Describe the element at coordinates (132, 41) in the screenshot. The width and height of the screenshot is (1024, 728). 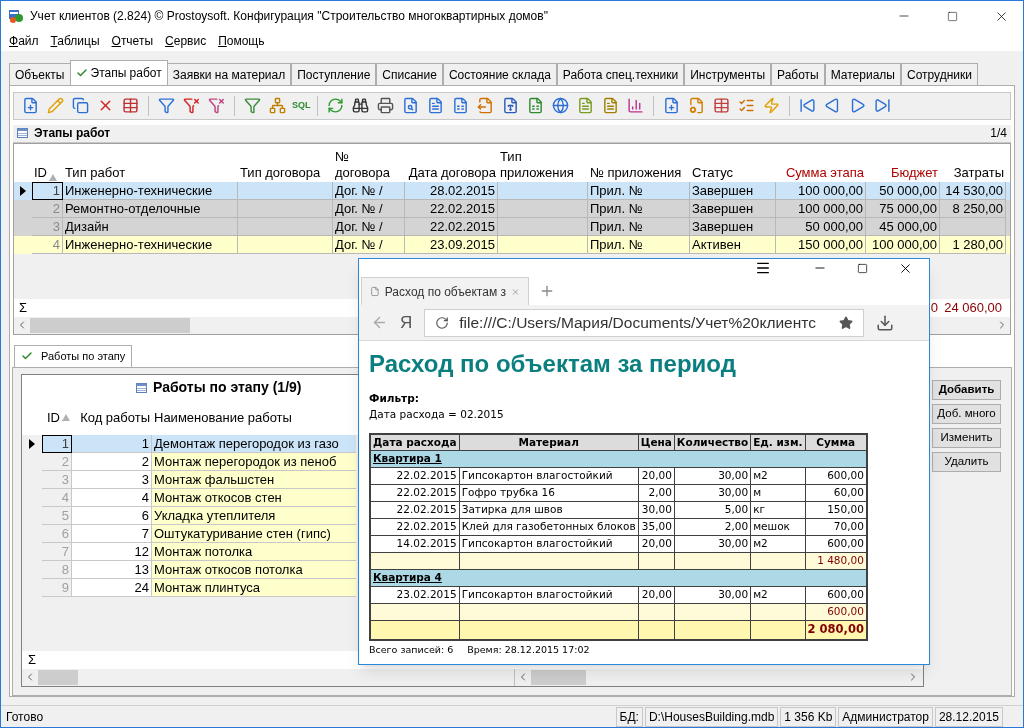
I see `menu-item: Отчеты` at that location.